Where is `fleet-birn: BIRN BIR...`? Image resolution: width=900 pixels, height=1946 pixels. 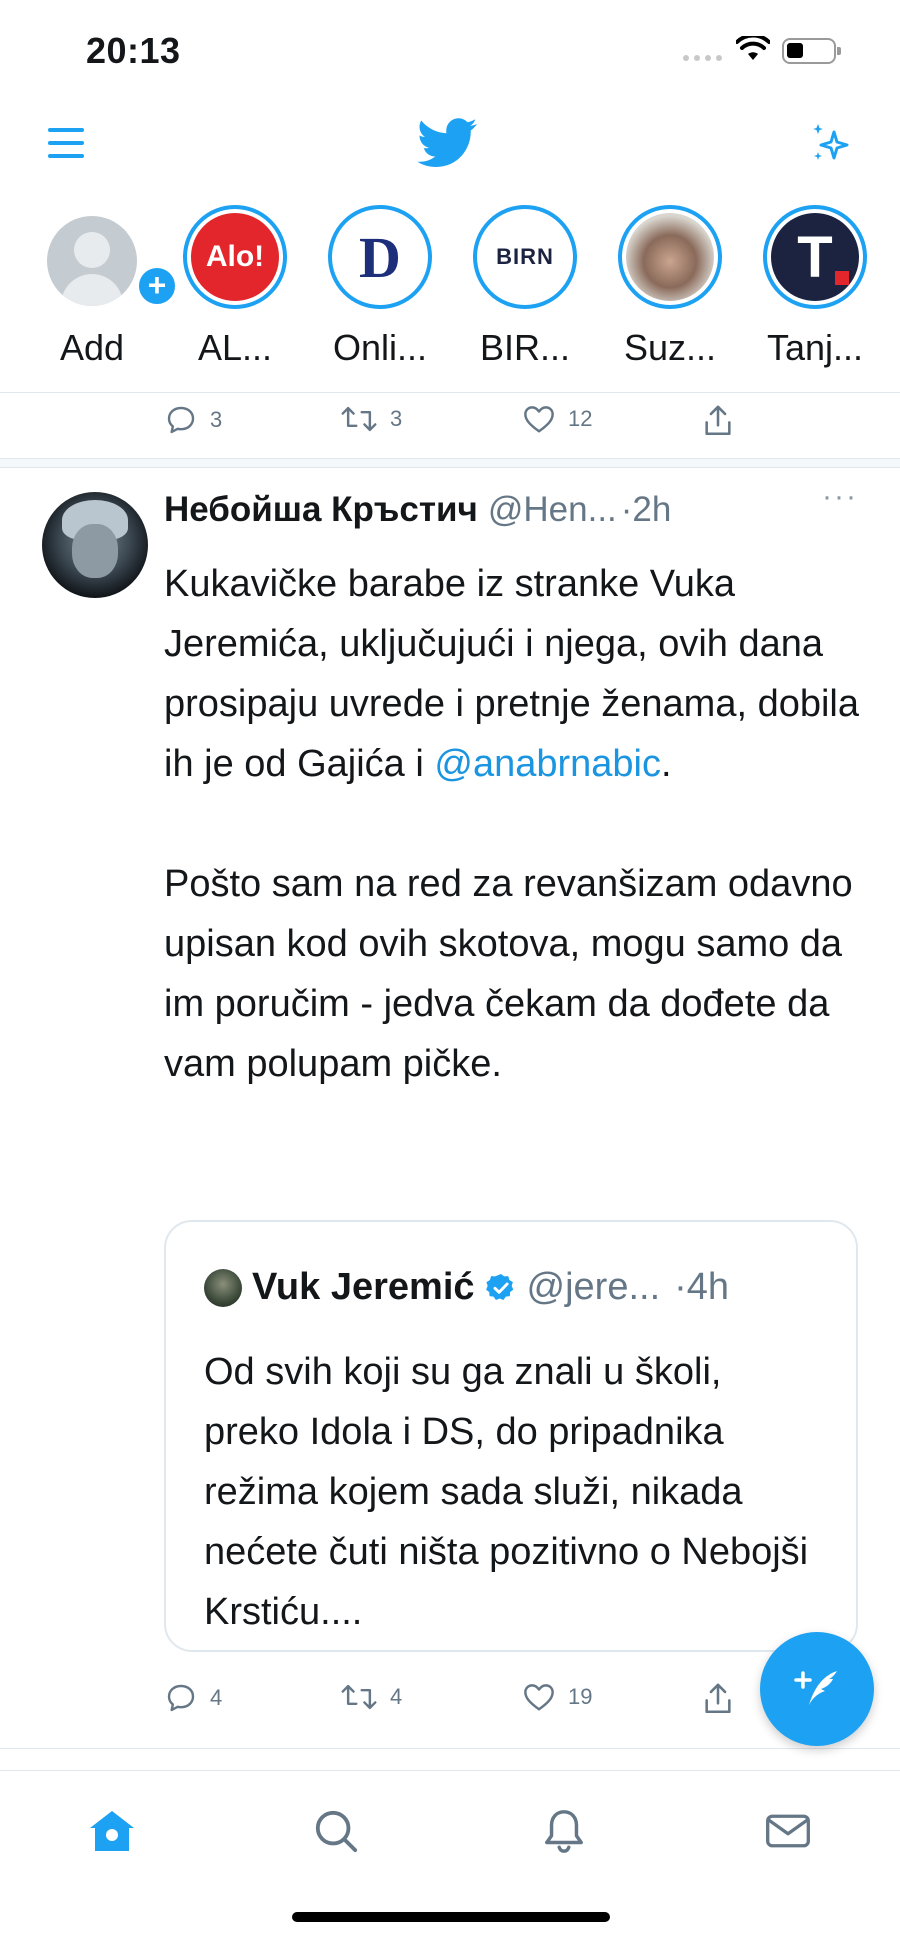 fleet-birn: BIRN BIR... is located at coordinates (525, 287).